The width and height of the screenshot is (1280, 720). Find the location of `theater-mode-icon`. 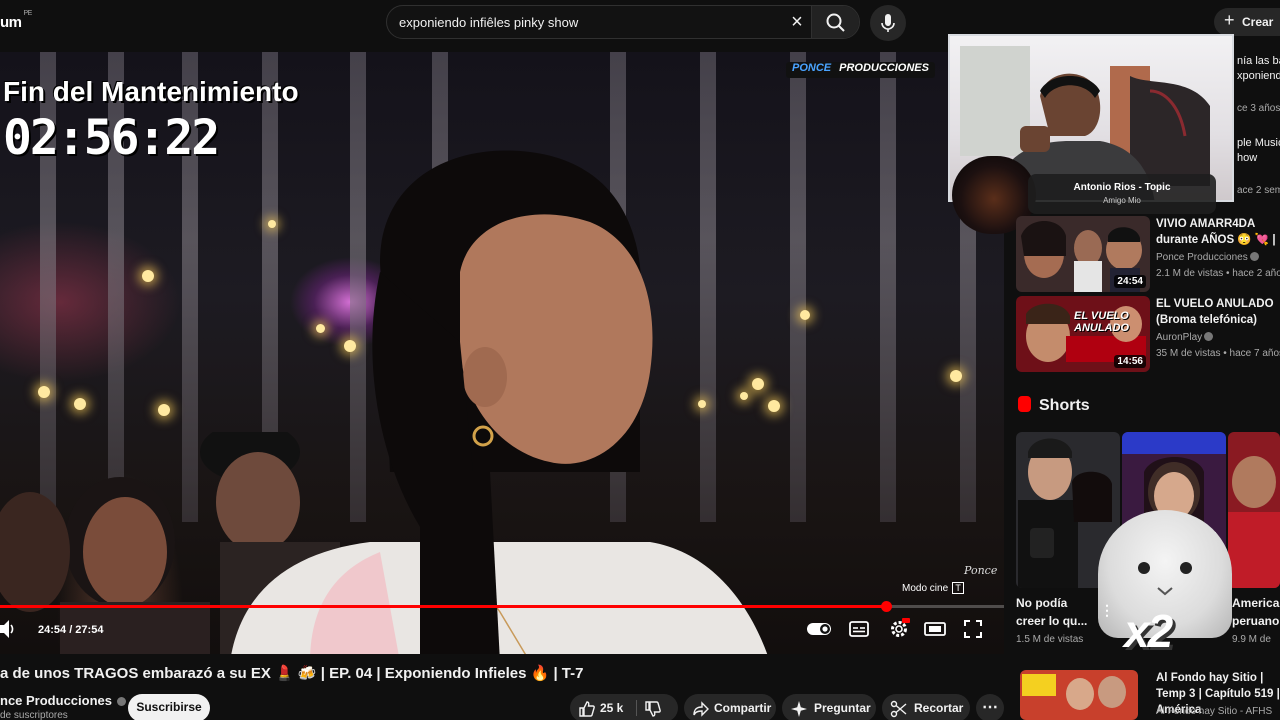

theater-mode-icon is located at coordinates (935, 629).